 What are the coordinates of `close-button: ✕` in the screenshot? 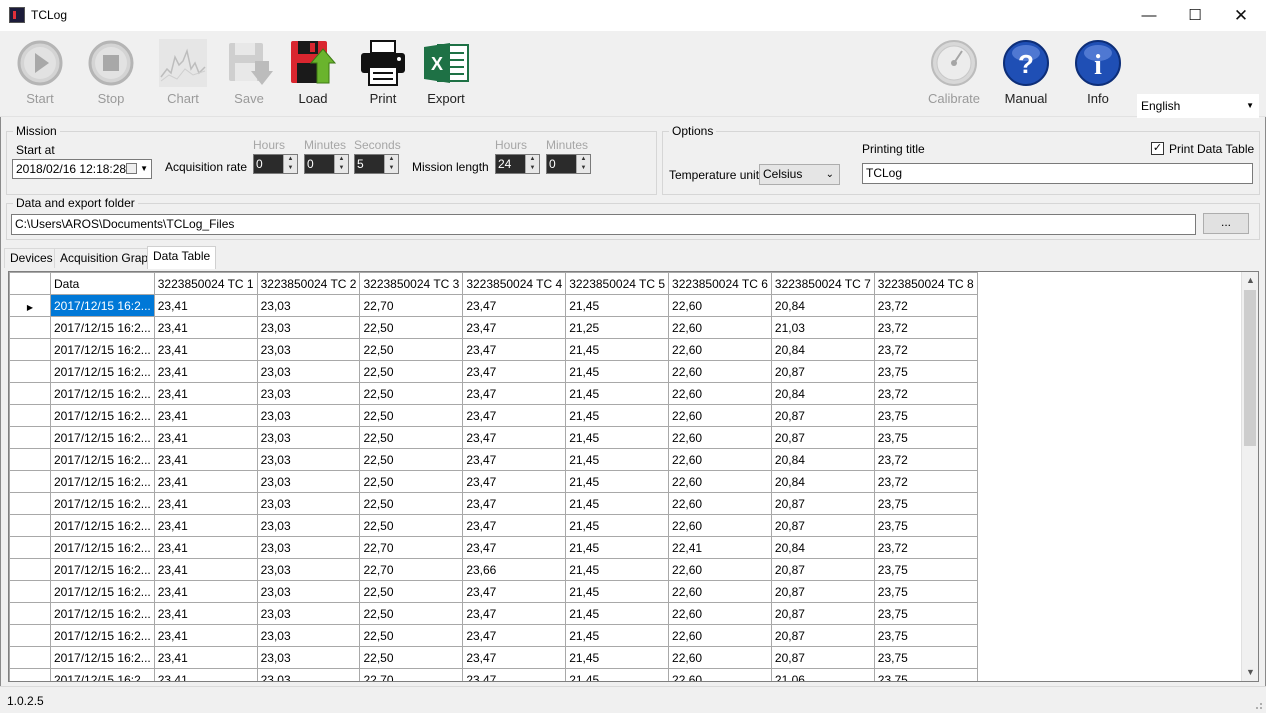 It's located at (1241, 15).